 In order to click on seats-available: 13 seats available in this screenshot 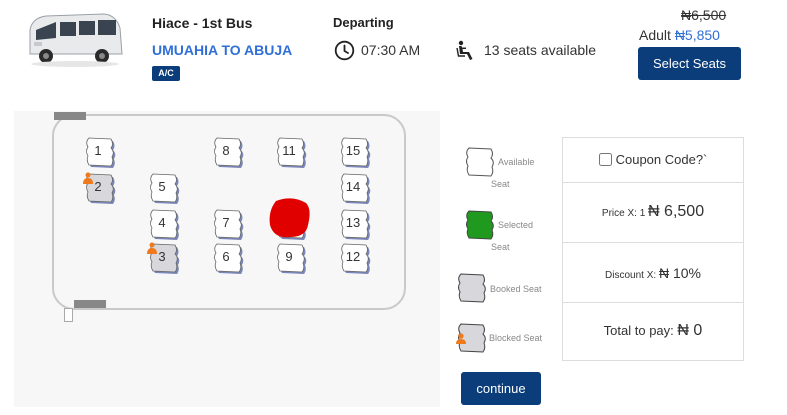, I will do `click(540, 50)`.